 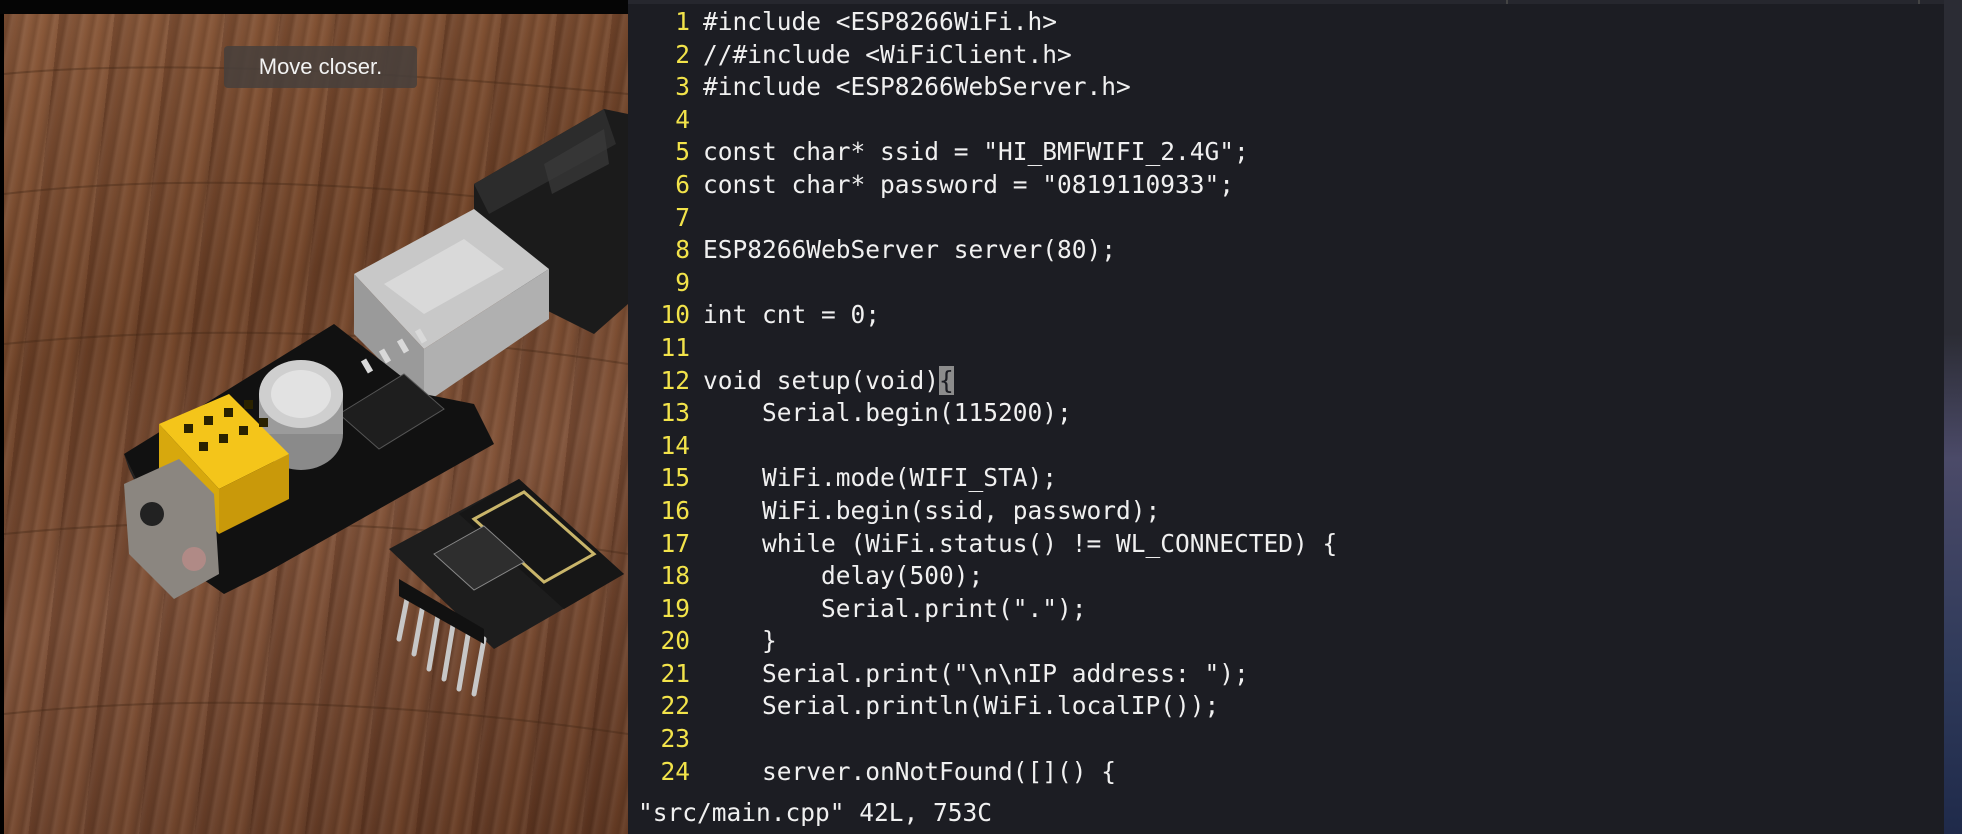 I want to click on code-content: WiFi.begin(ssid, password);, so click(x=931, y=510).